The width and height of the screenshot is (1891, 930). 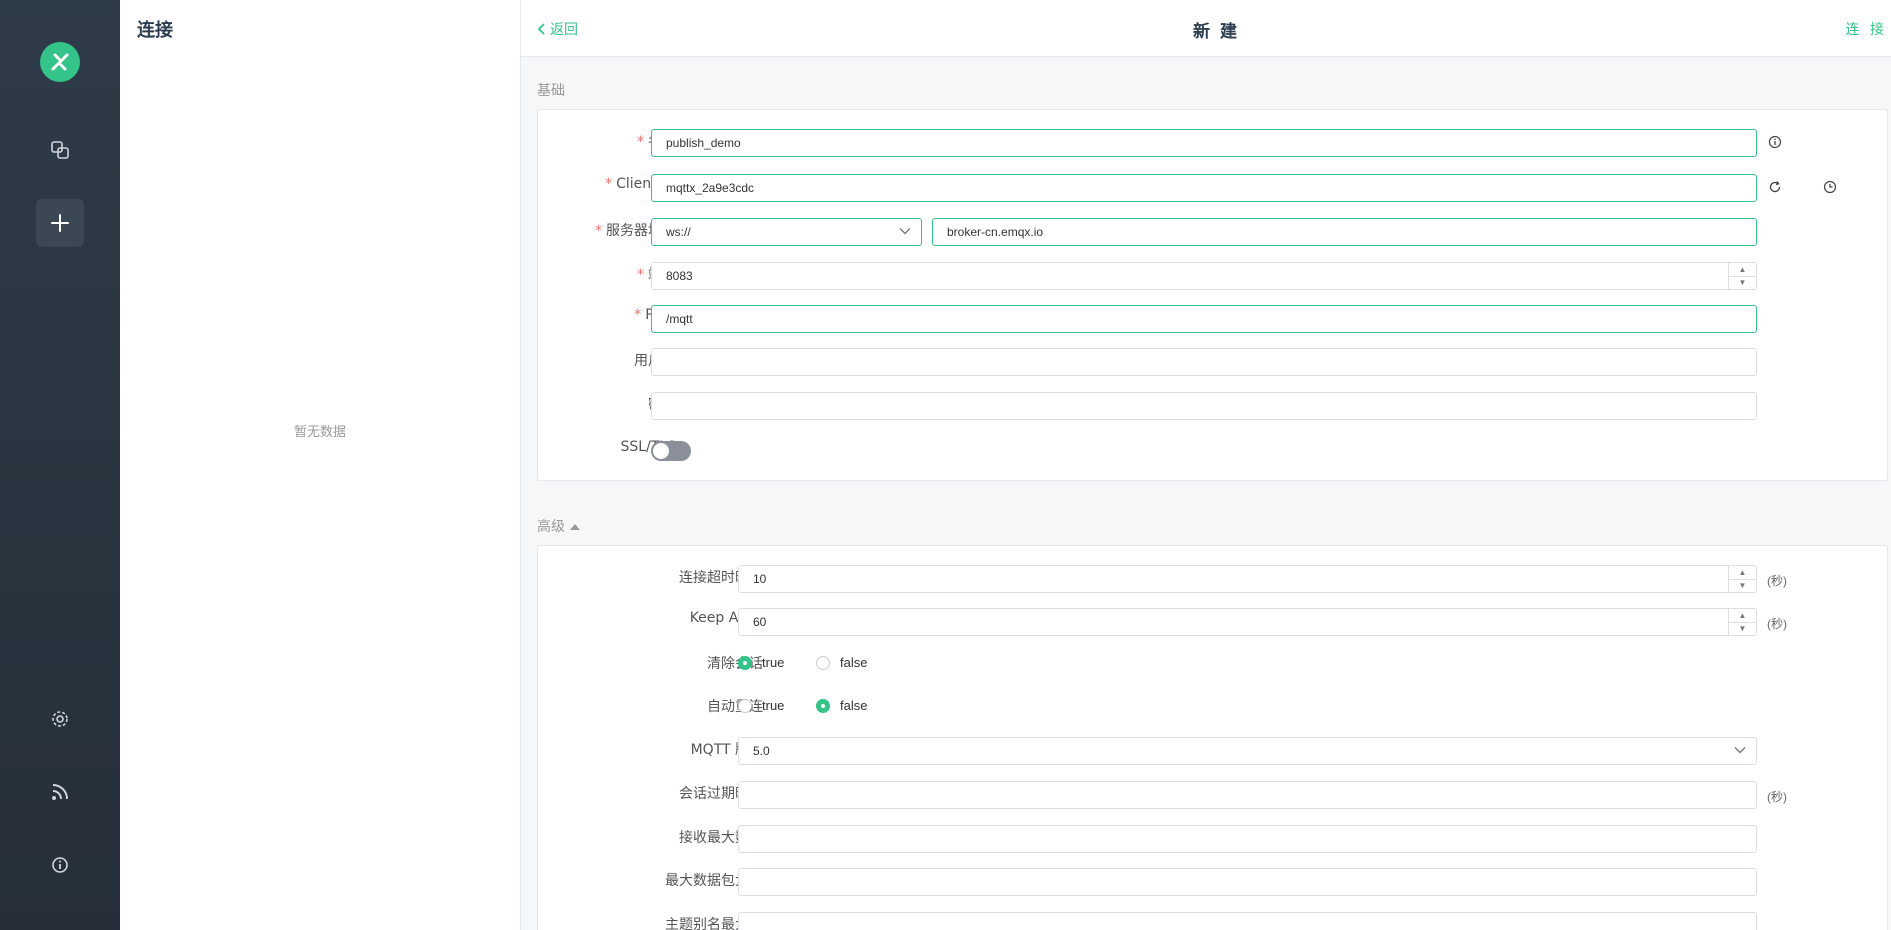 I want to click on username-input, so click(x=1204, y=362).